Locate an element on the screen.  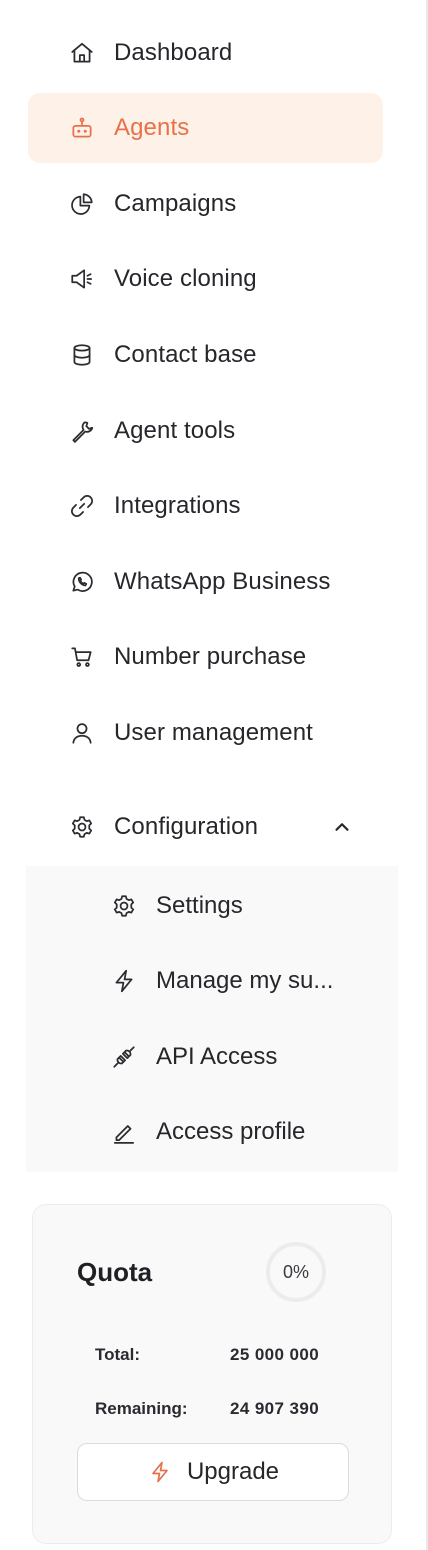
nav-item-campaigns: Campaigns is located at coordinates (205, 204).